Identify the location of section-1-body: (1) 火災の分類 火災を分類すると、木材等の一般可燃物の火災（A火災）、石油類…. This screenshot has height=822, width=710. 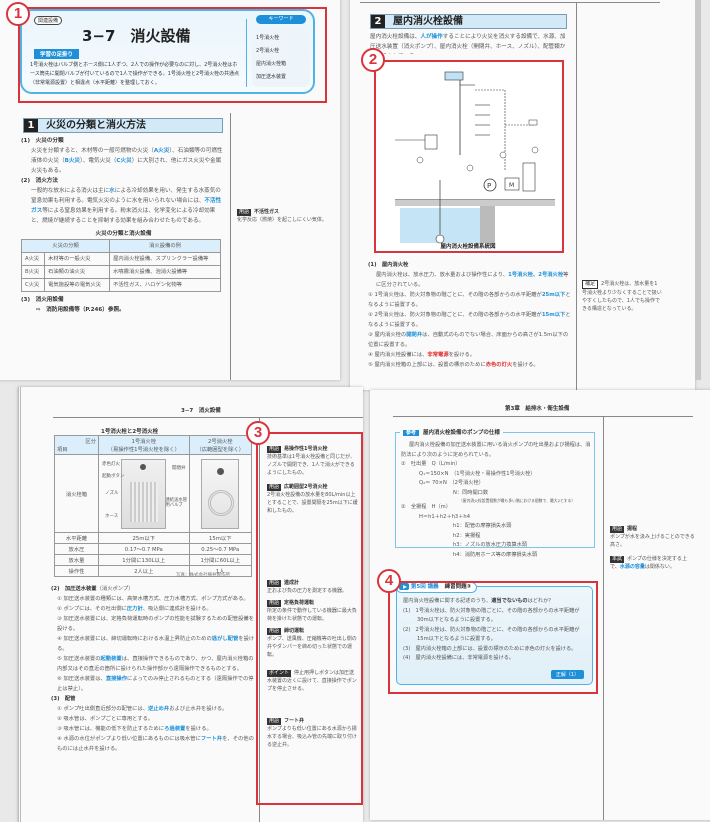
(123, 225).